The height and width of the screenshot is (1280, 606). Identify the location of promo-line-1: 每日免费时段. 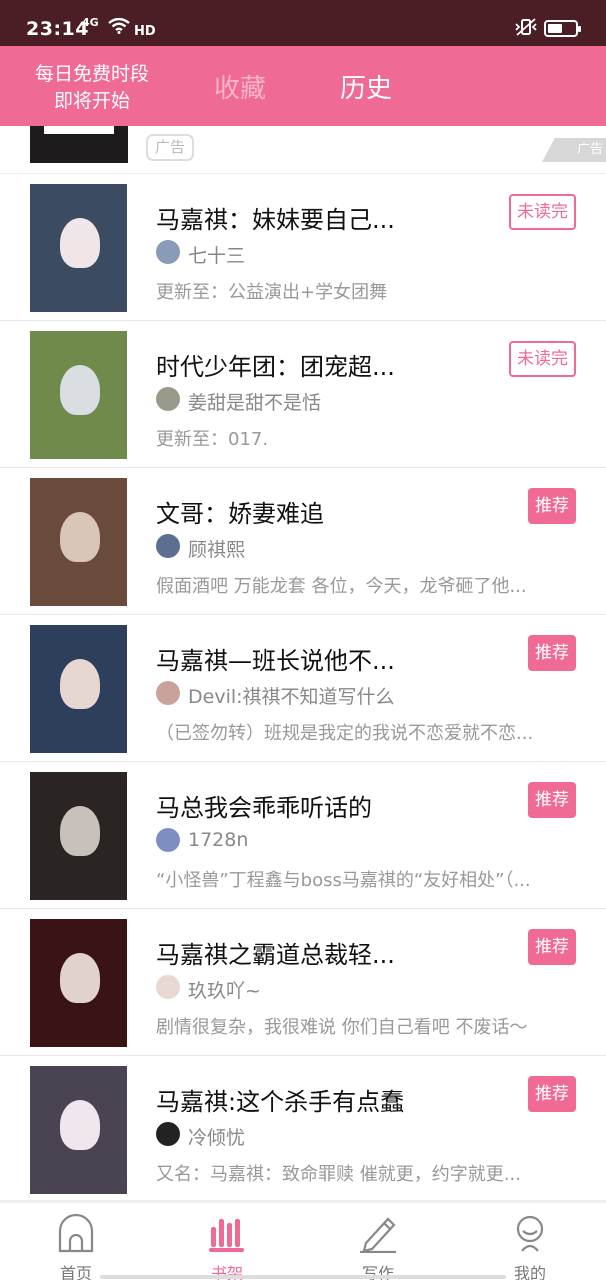
(91, 74).